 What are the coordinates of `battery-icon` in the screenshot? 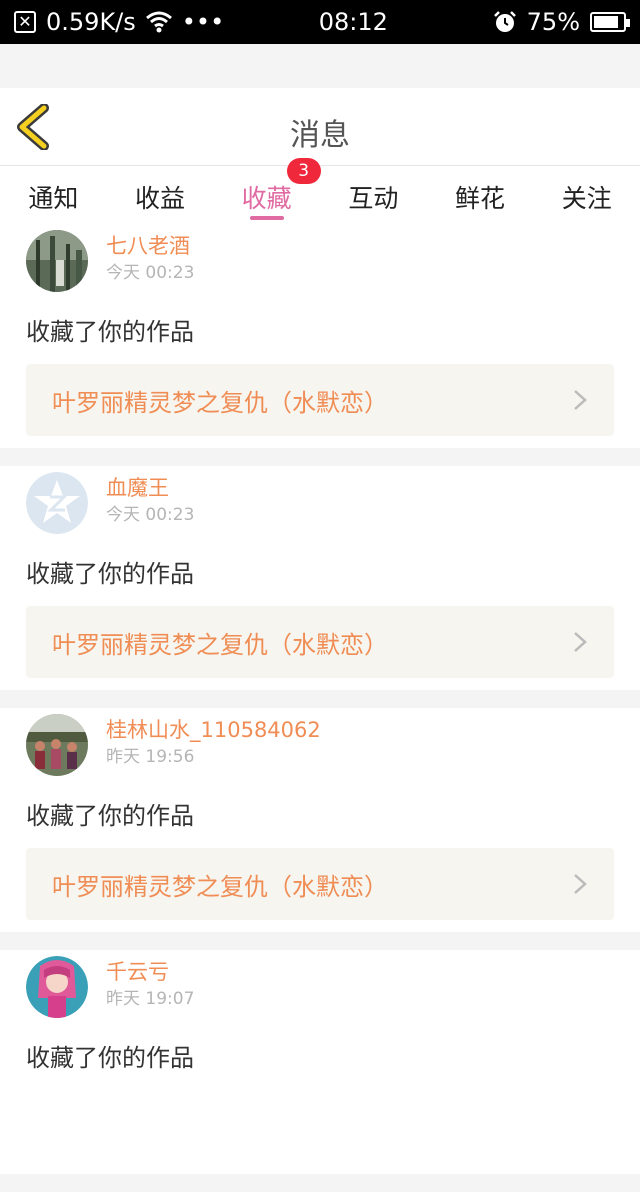 It's located at (610, 22).